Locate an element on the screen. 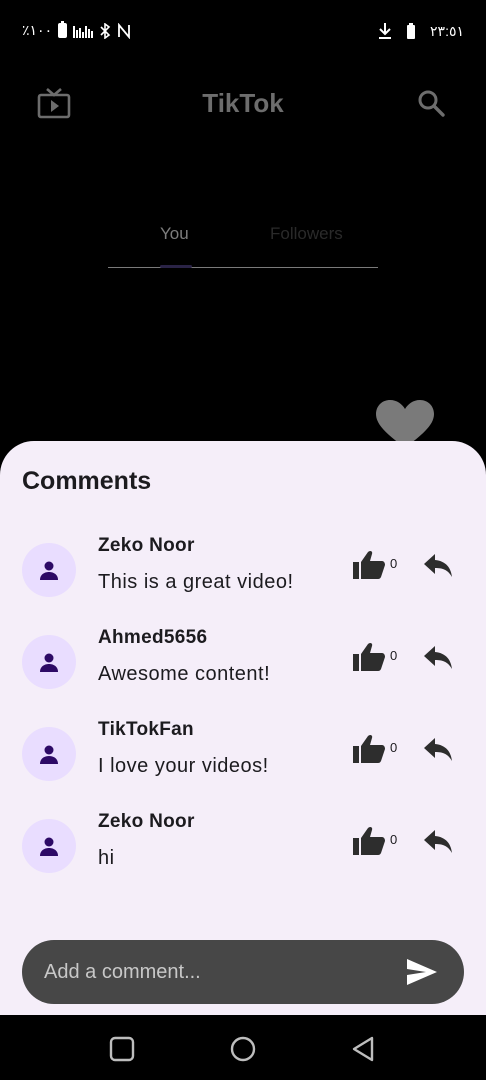  comment-item: Zeko Noor This is a great video! 0 is located at coordinates (243, 581).